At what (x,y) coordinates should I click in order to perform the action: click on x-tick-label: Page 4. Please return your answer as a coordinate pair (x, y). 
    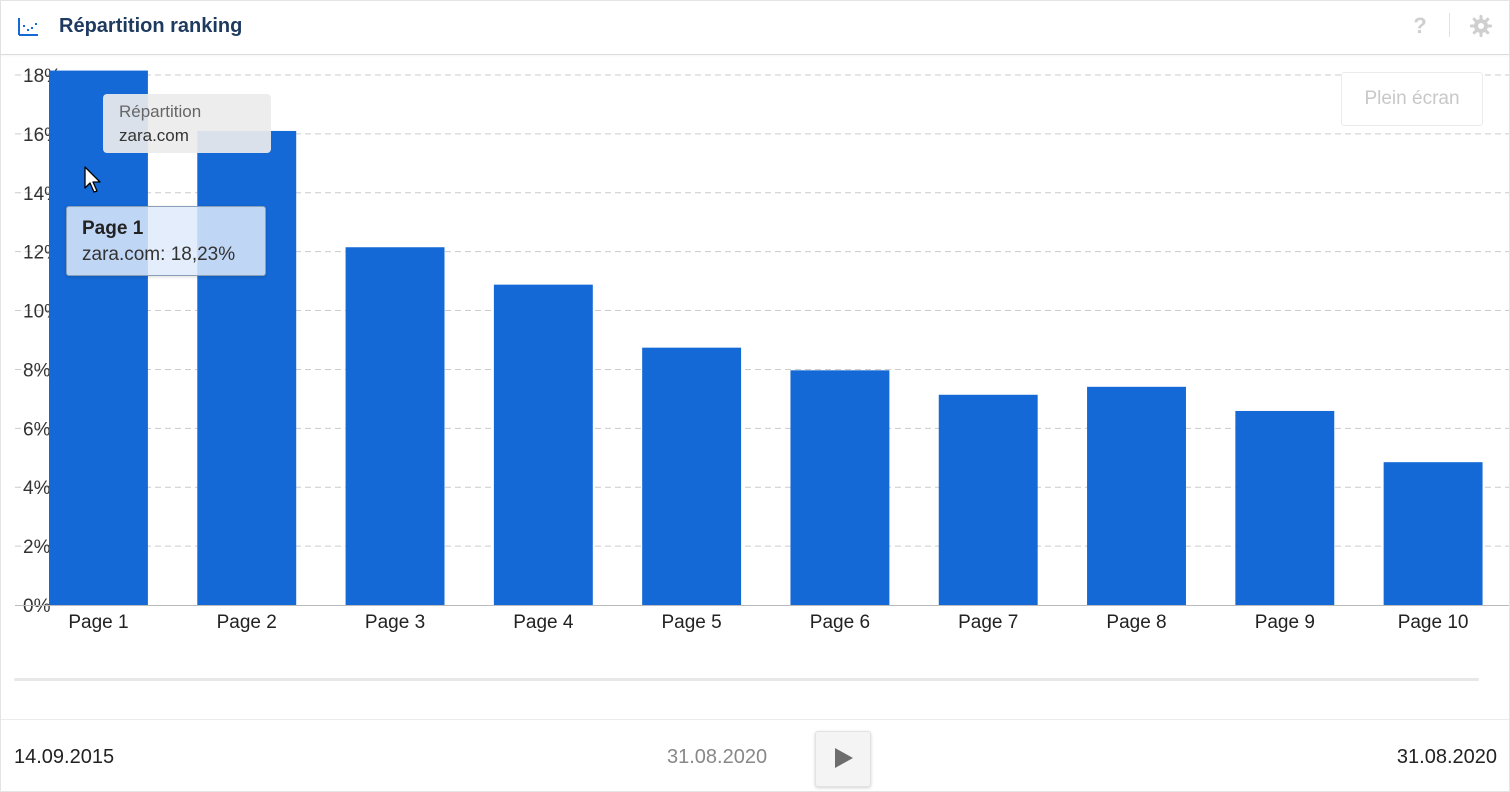
    Looking at the image, I should click on (543, 622).